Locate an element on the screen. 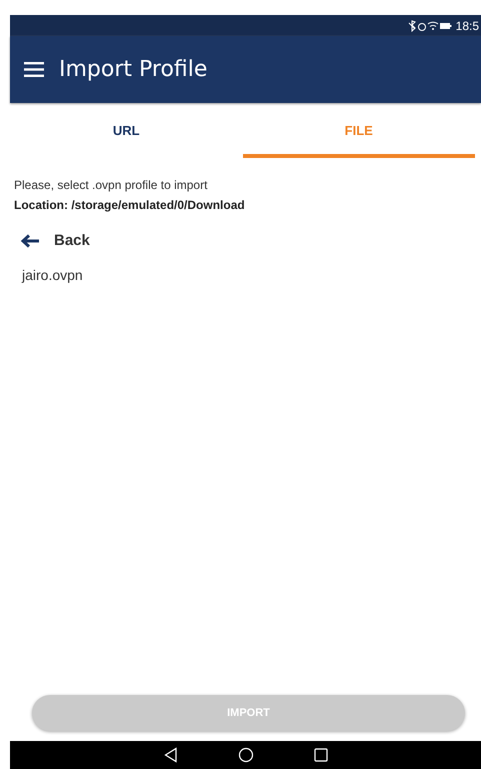 The image size is (481, 769). back-arrow-icon is located at coordinates (30, 241).